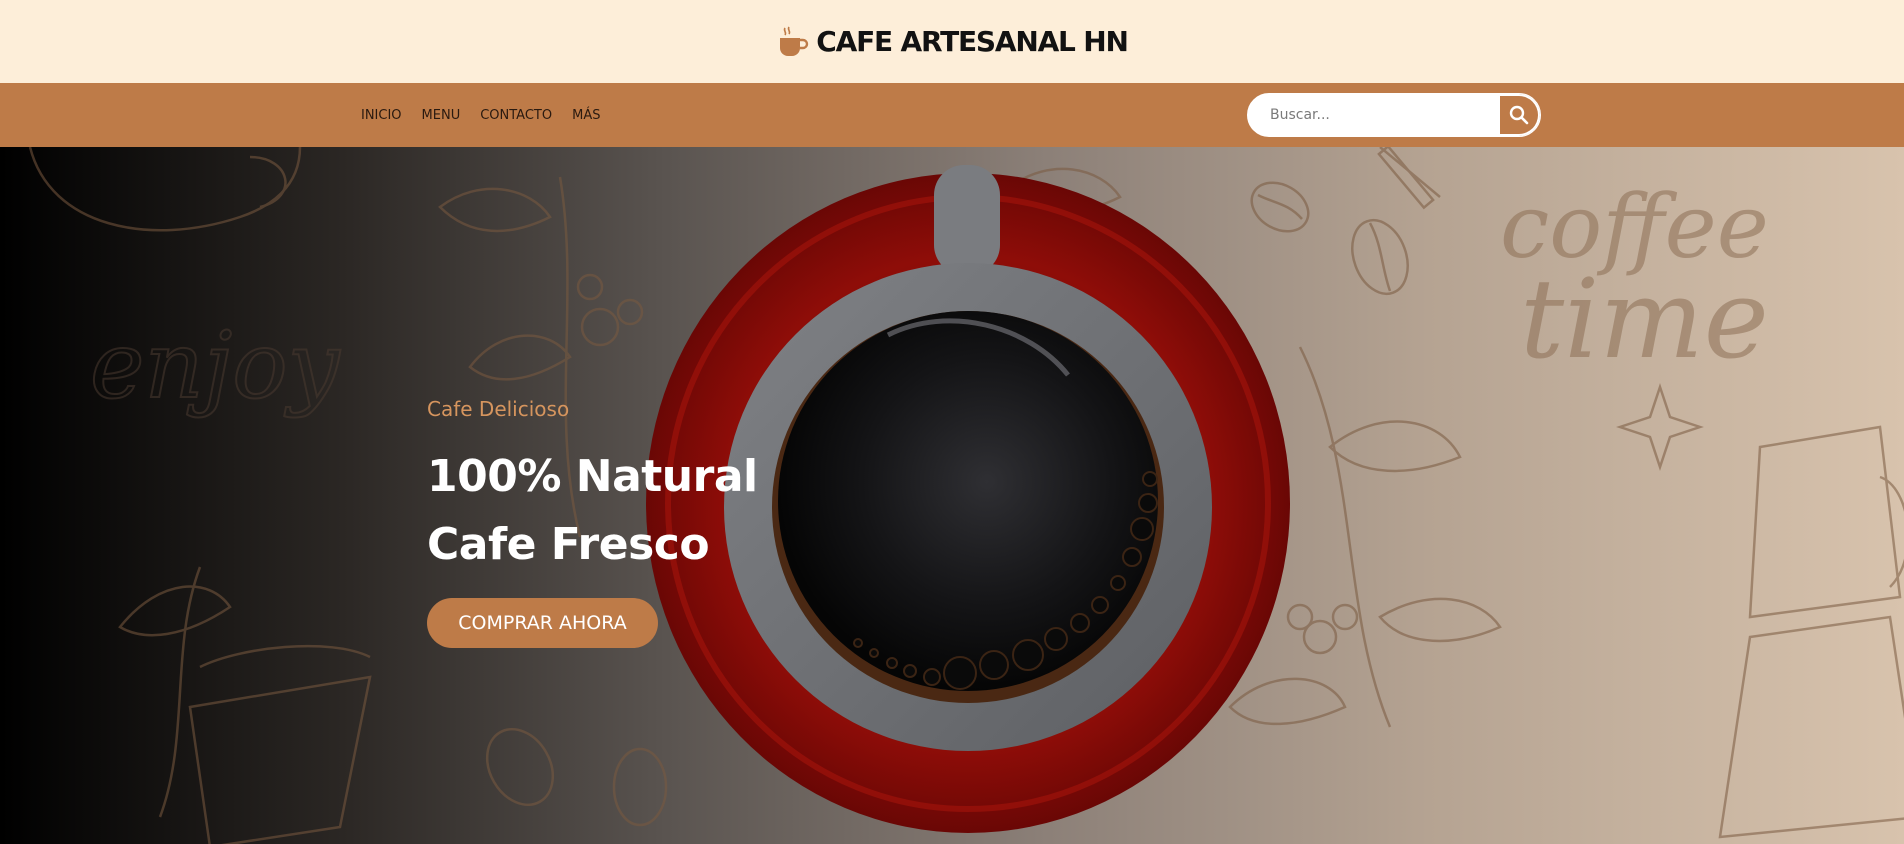  What do you see at coordinates (794, 41) in the screenshot?
I see `coffee-cup-icon` at bounding box center [794, 41].